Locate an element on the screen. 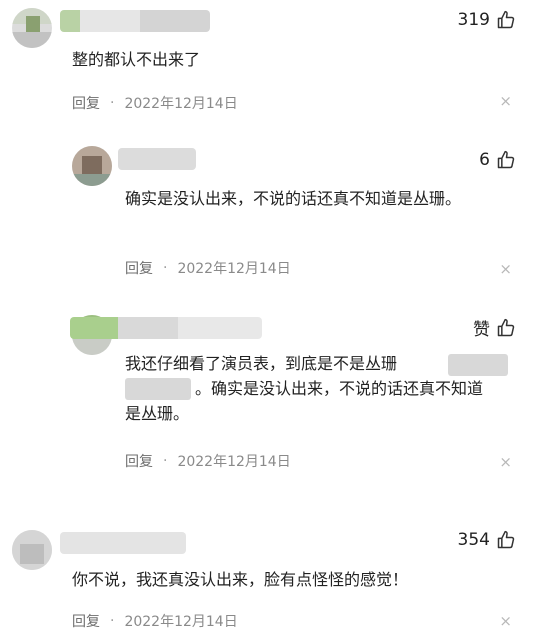 The image size is (552, 637). like-count: 6 is located at coordinates (484, 160).